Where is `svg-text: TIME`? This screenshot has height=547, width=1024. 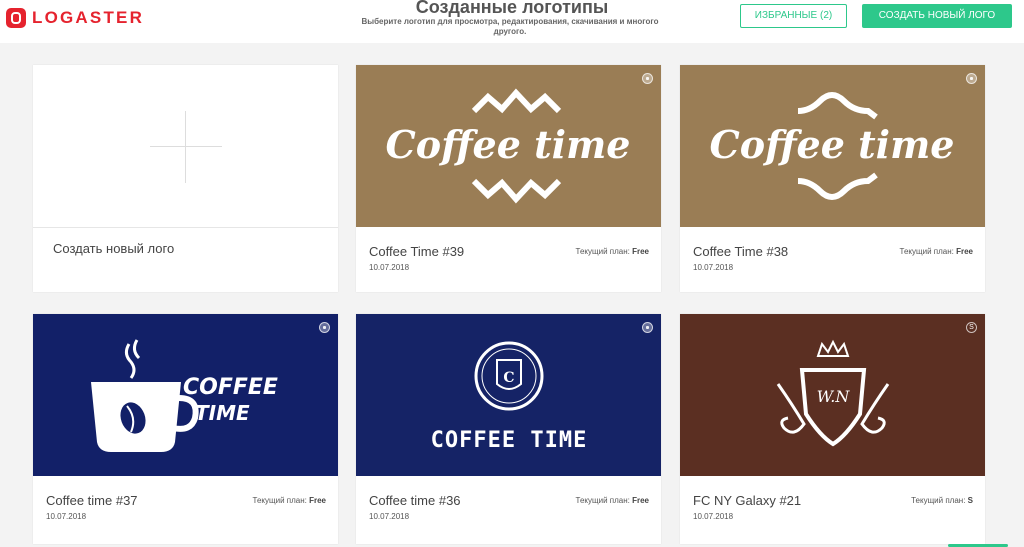 svg-text: TIME is located at coordinates (222, 413).